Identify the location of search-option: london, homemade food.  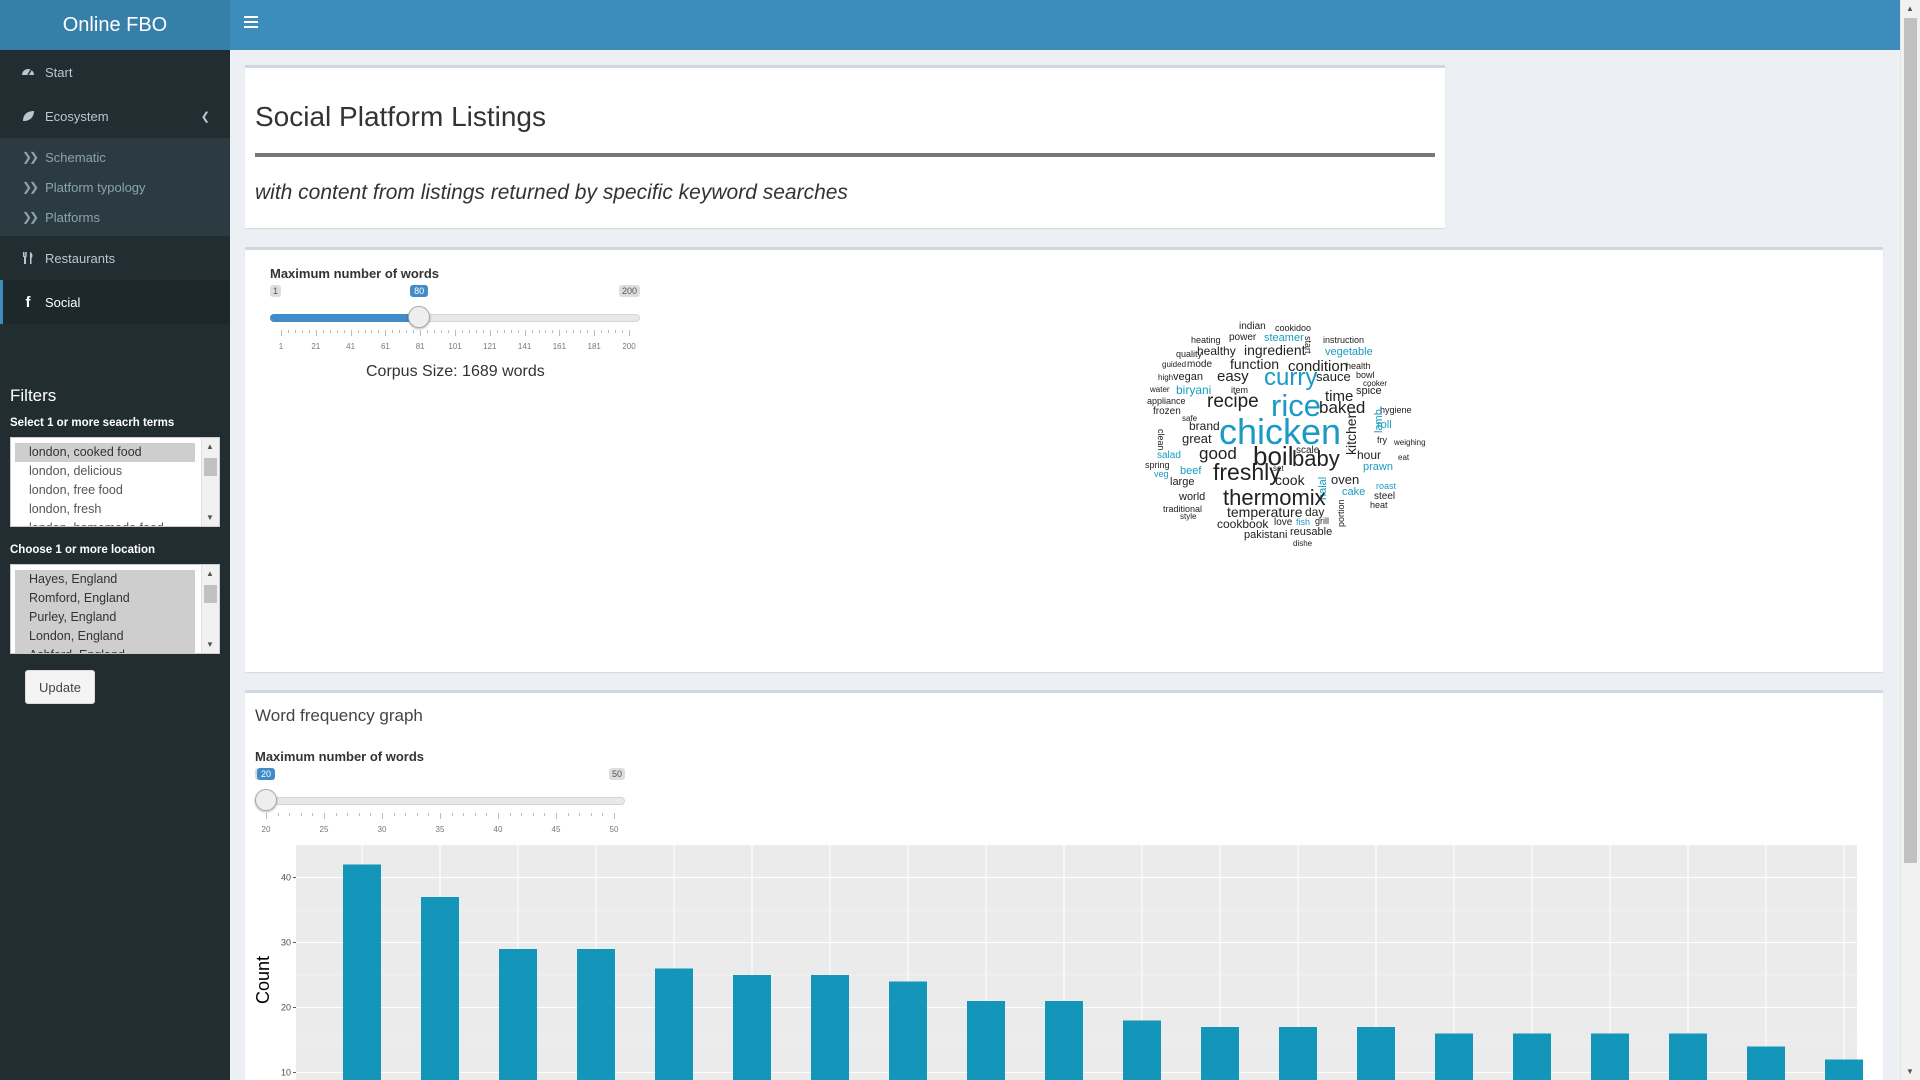
(105, 522).